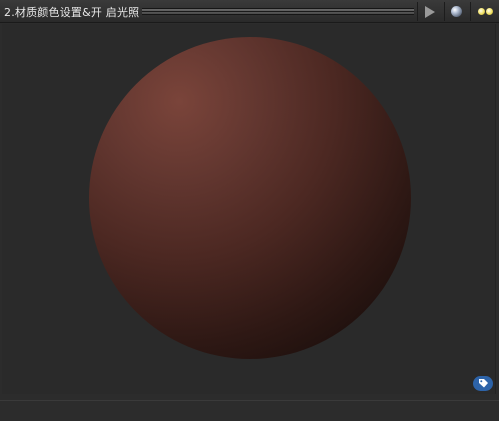 This screenshot has width=499, height=421. What do you see at coordinates (249, 400) in the screenshot?
I see `footer-divider` at bounding box center [249, 400].